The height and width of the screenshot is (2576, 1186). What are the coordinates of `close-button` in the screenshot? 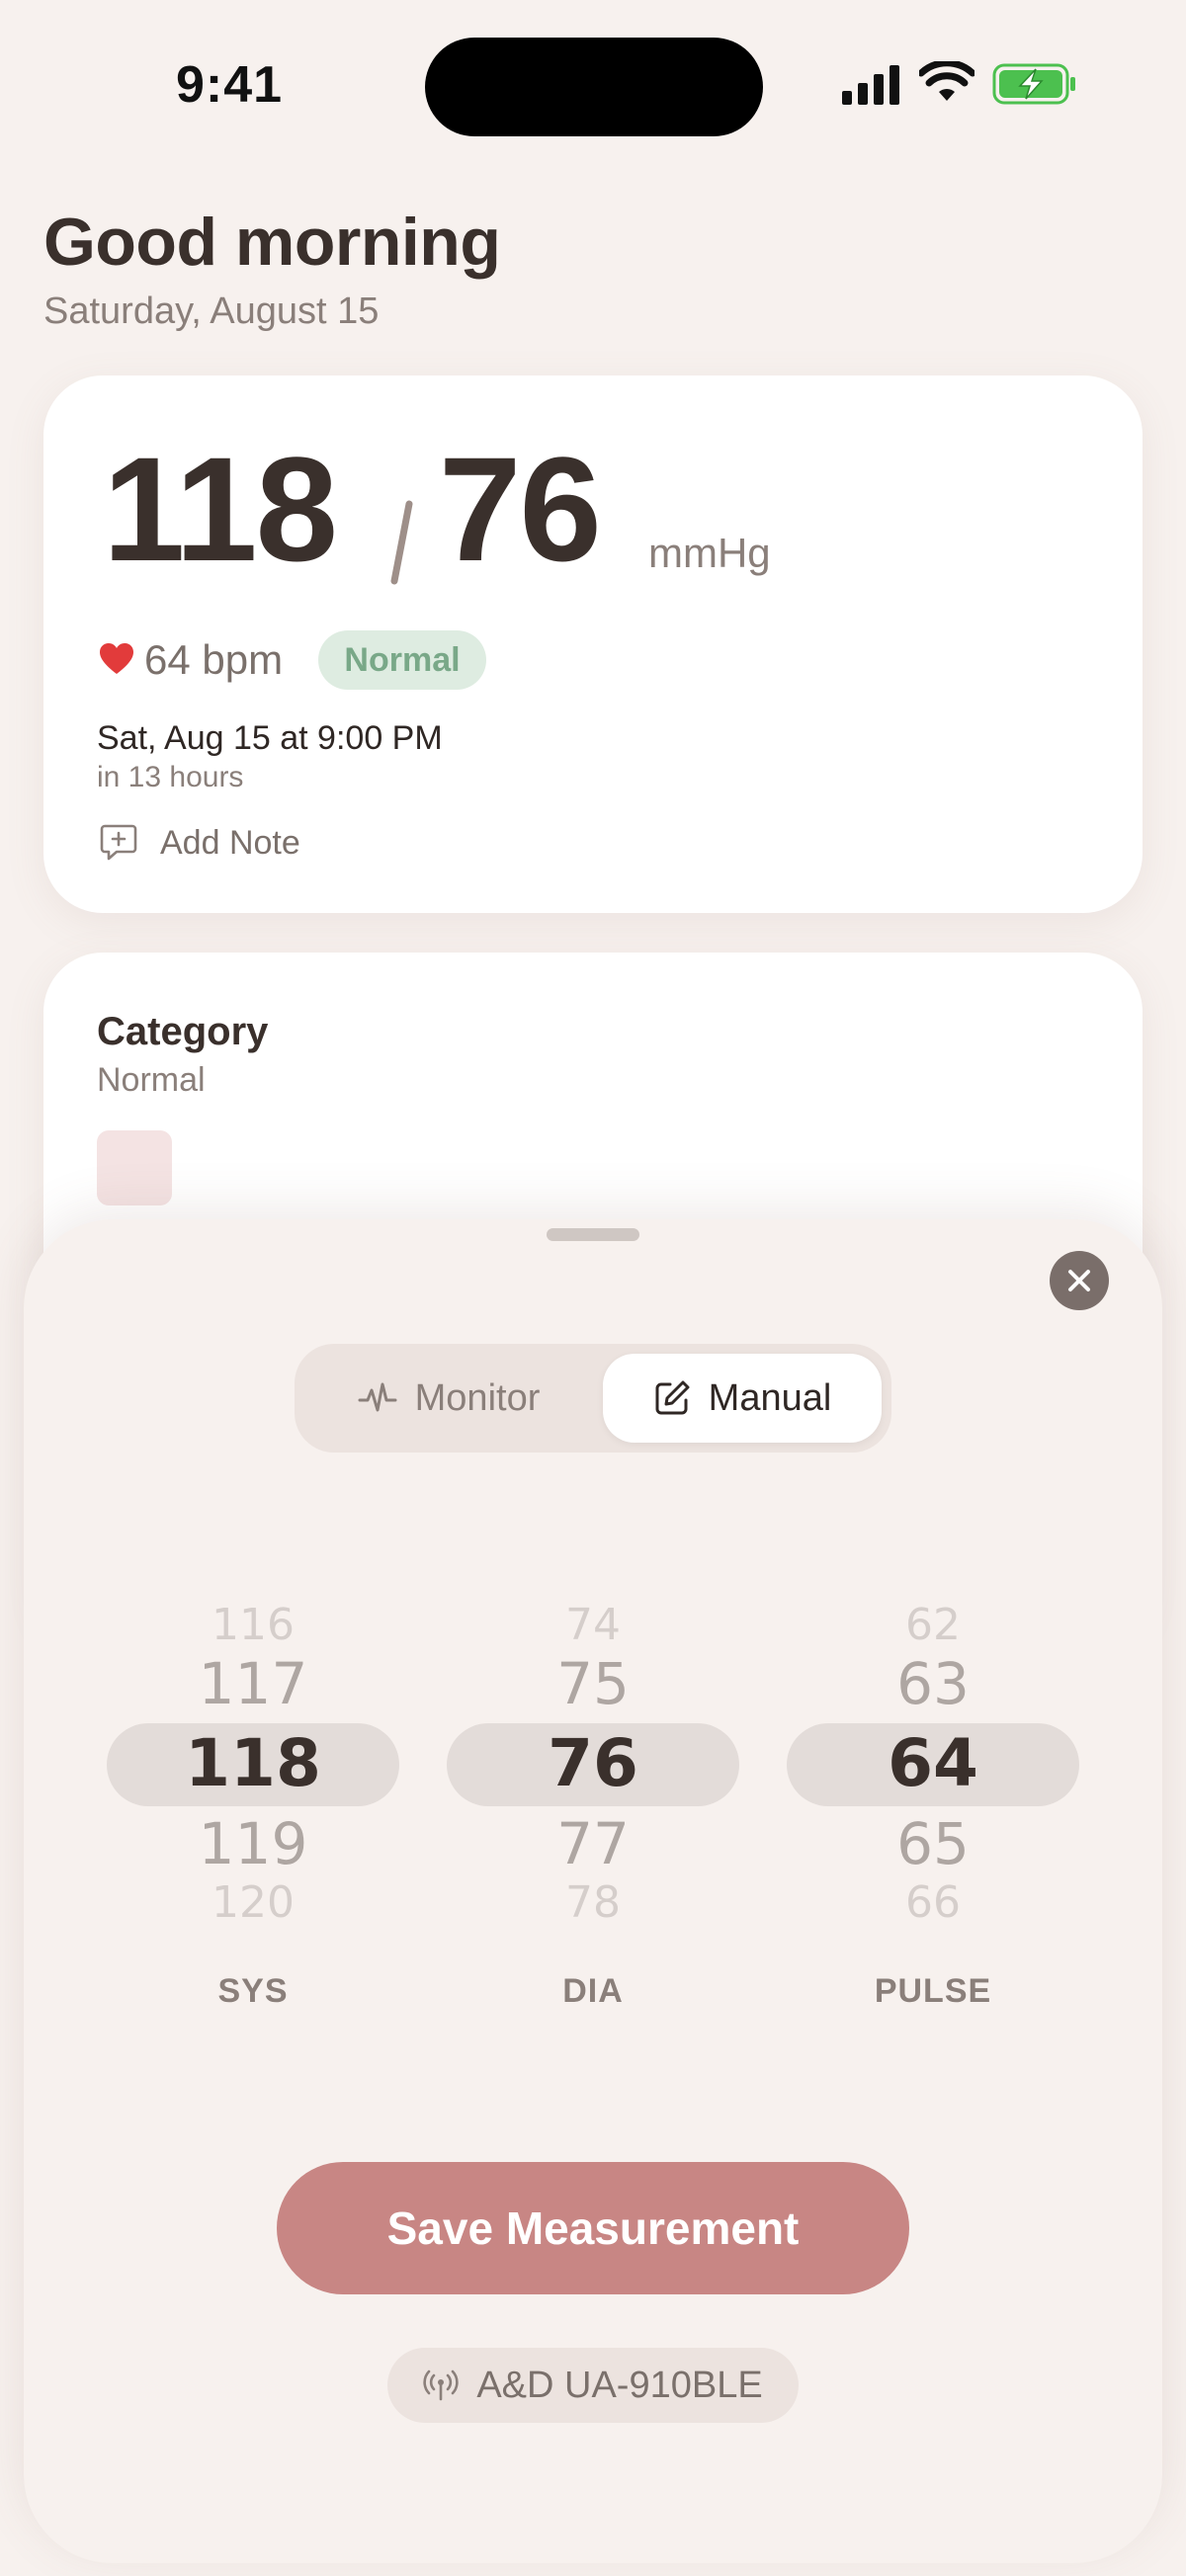 It's located at (1079, 1280).